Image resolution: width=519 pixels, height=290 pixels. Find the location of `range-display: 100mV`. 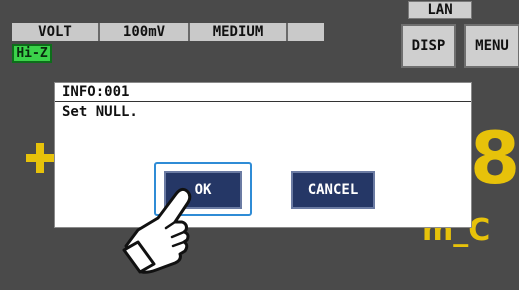

range-display: 100mV is located at coordinates (145, 32).